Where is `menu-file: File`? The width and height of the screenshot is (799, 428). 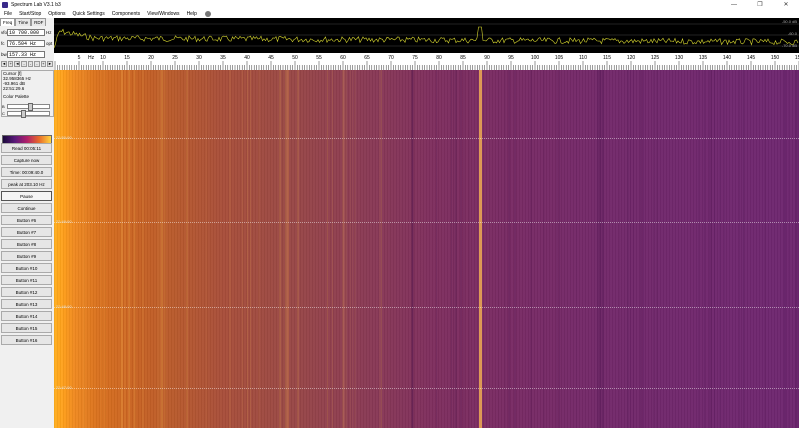 menu-file: File is located at coordinates (8, 14).